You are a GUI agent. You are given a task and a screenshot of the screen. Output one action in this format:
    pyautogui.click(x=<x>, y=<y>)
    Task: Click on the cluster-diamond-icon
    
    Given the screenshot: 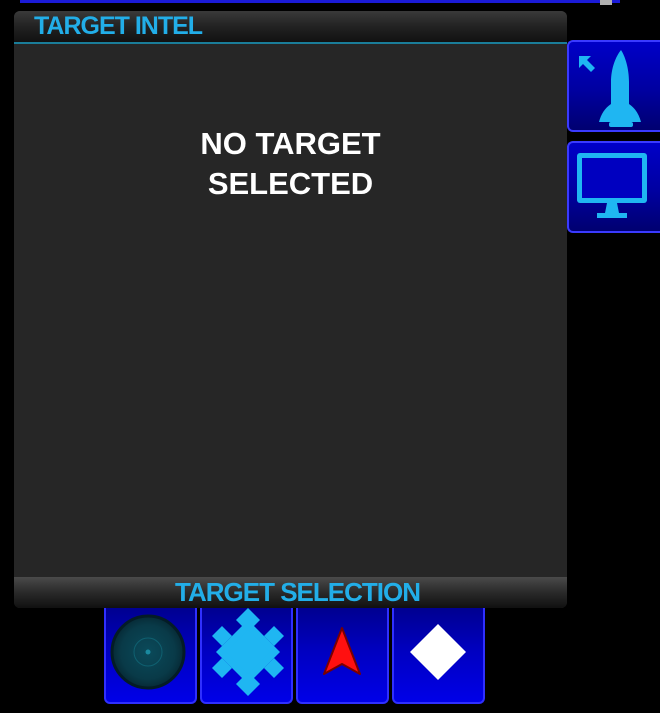 What is the action you would take?
    pyautogui.click(x=248, y=652)
    